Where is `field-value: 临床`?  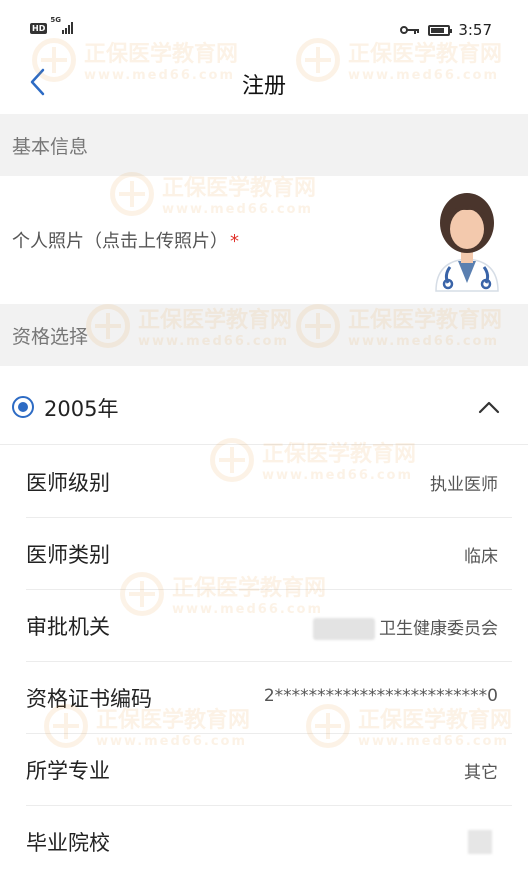
field-value: 临床 is located at coordinates (481, 557).